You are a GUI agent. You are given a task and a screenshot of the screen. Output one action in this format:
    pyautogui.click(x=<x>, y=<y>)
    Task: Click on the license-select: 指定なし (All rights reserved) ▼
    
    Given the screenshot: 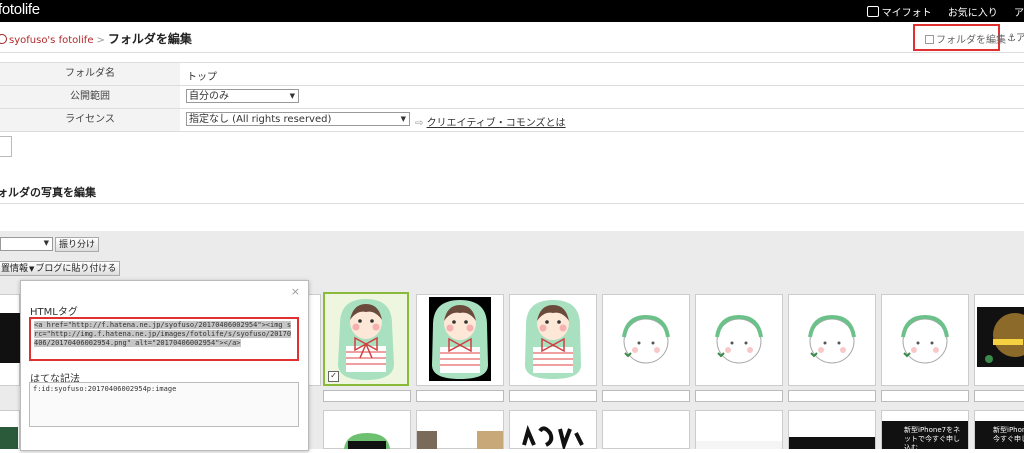 What is the action you would take?
    pyautogui.click(x=298, y=119)
    